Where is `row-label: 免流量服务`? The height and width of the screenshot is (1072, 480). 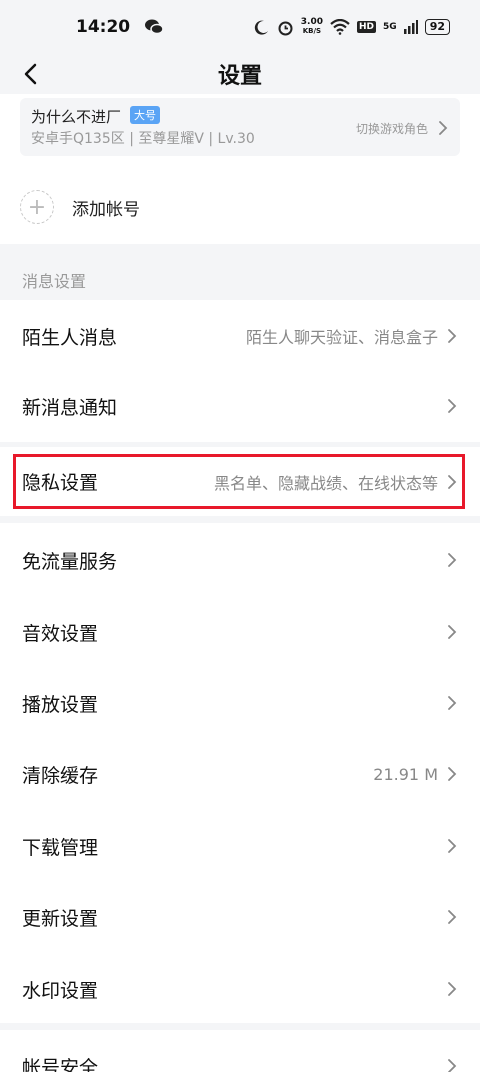 row-label: 免流量服务 is located at coordinates (70, 561).